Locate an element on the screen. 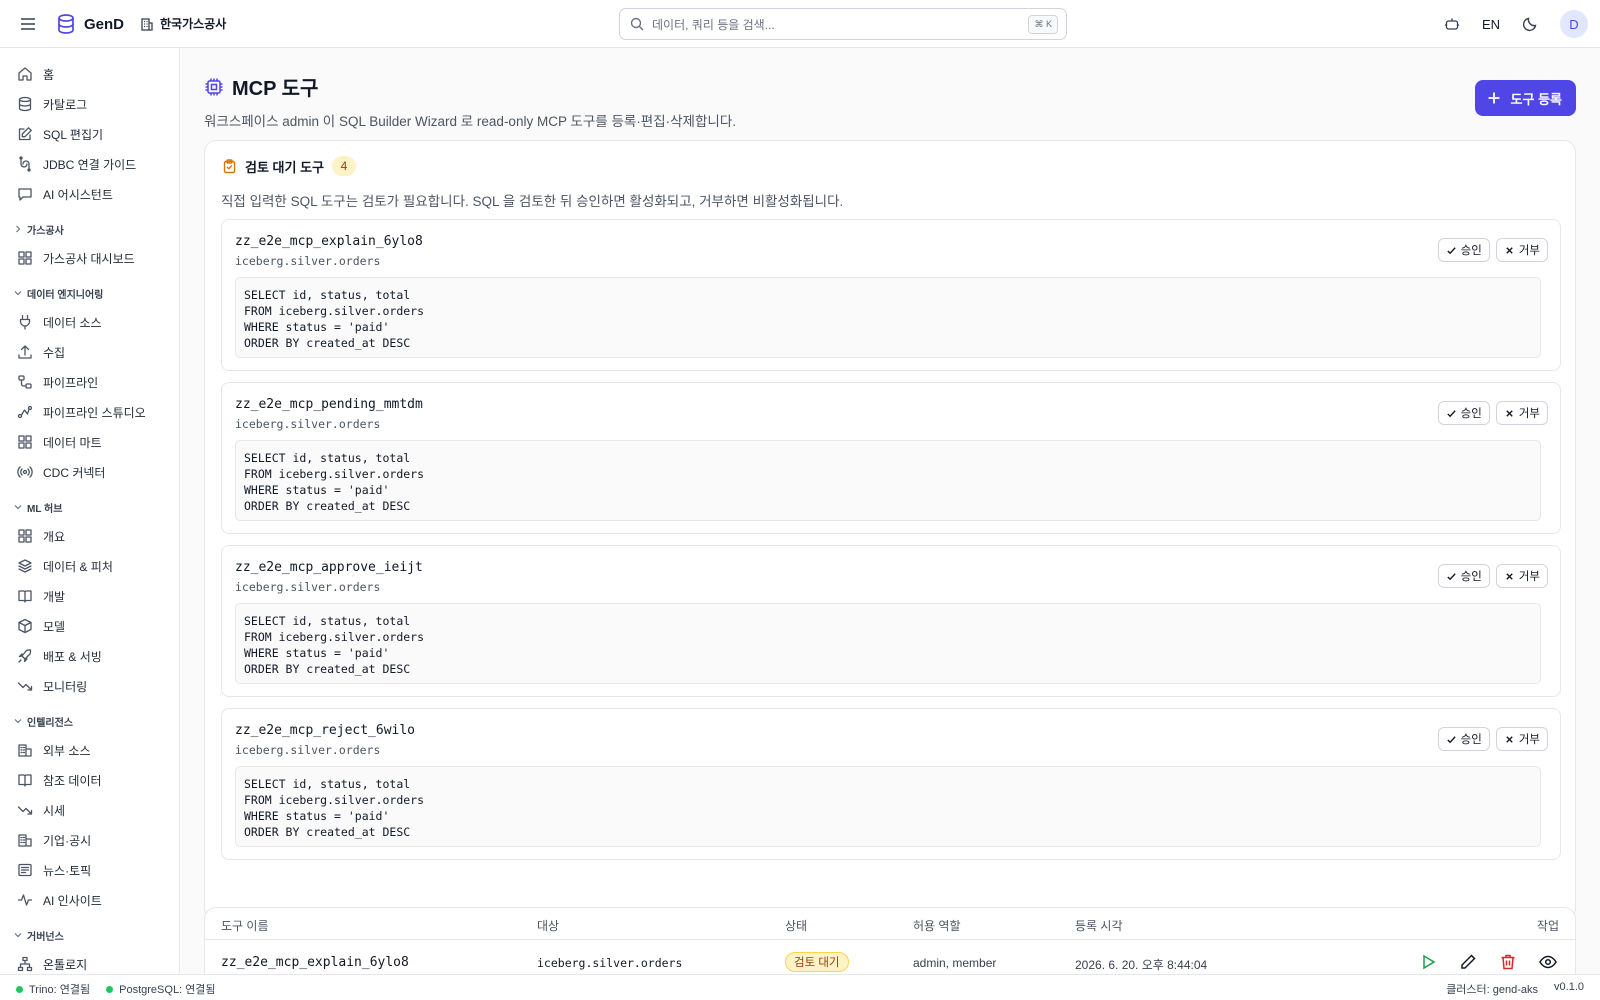  upload-icon is located at coordinates (25, 352).